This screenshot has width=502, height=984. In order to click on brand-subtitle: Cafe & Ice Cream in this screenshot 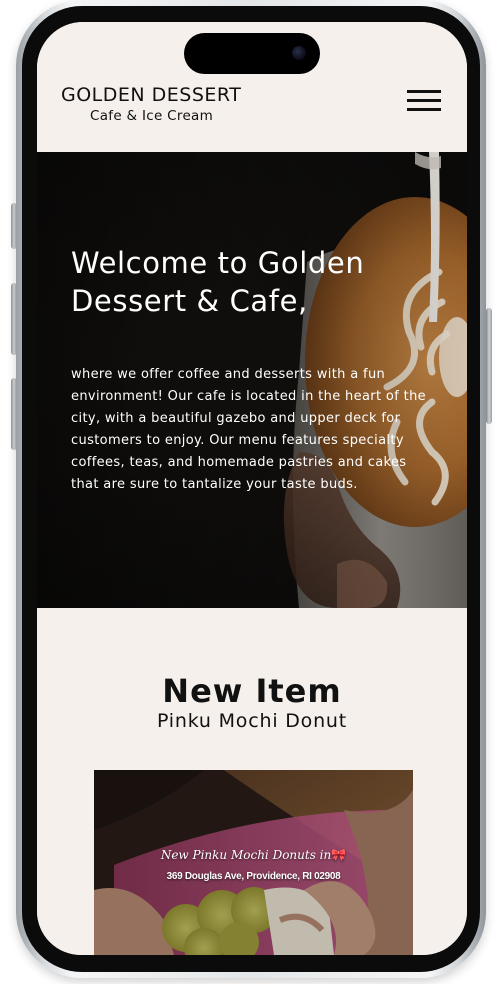, I will do `click(152, 116)`.